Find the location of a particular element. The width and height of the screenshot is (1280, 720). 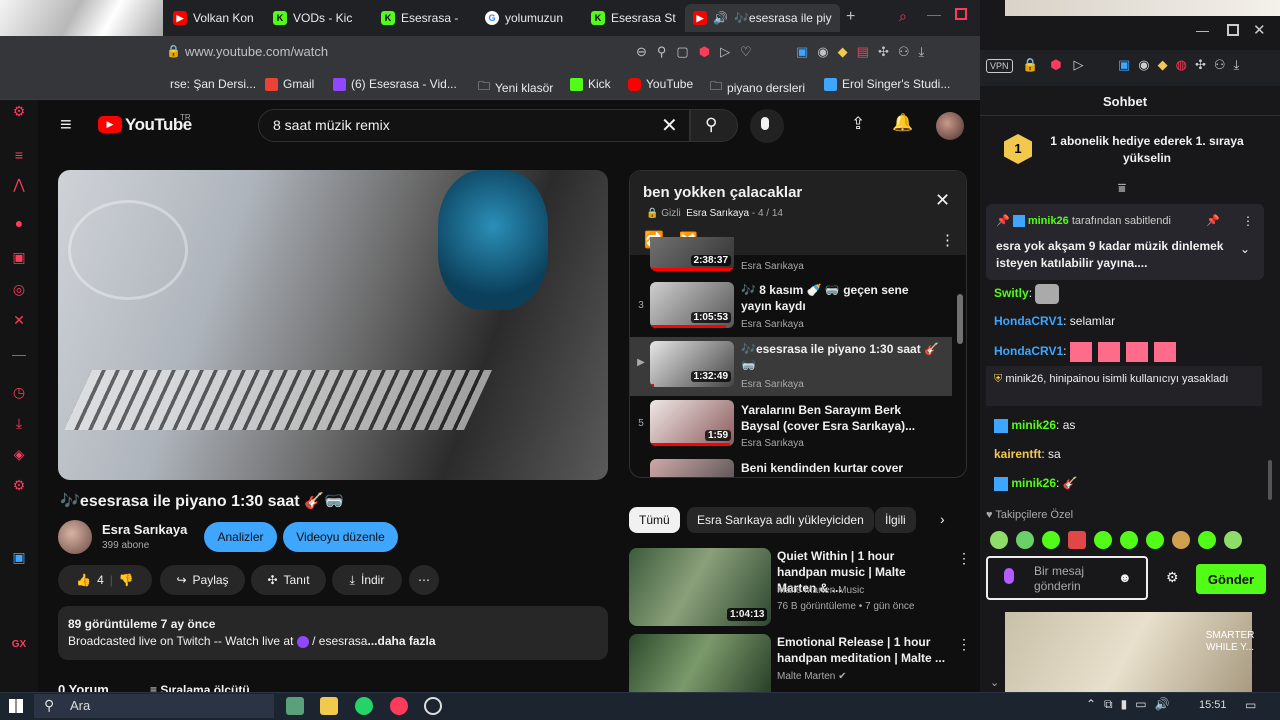

chat-scrollbar is located at coordinates (1270, 480).